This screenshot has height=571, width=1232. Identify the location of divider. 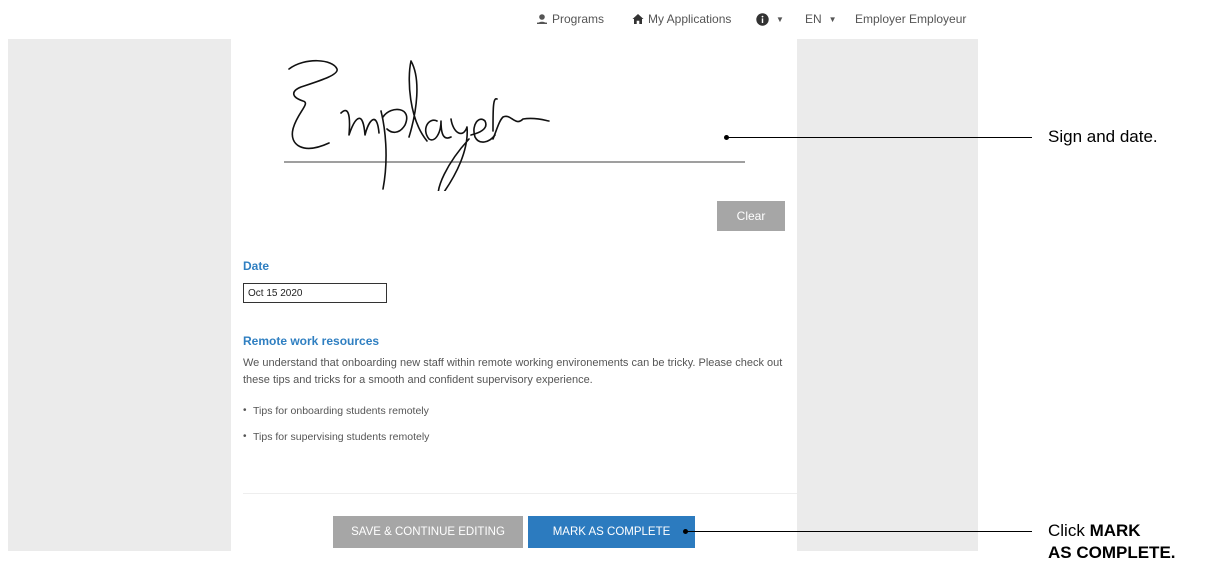
(520, 493).